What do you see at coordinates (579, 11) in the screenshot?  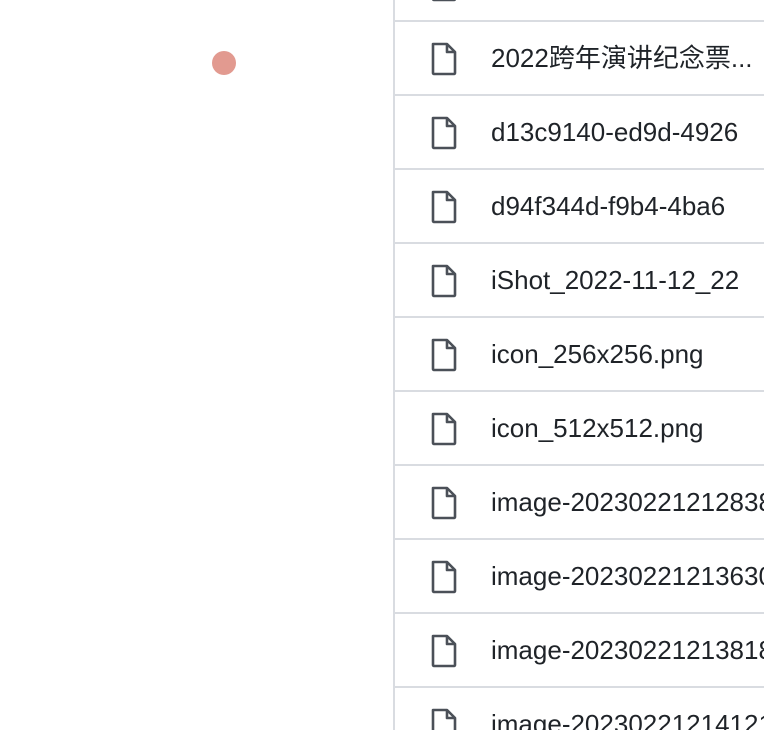 I see `file-row` at bounding box center [579, 11].